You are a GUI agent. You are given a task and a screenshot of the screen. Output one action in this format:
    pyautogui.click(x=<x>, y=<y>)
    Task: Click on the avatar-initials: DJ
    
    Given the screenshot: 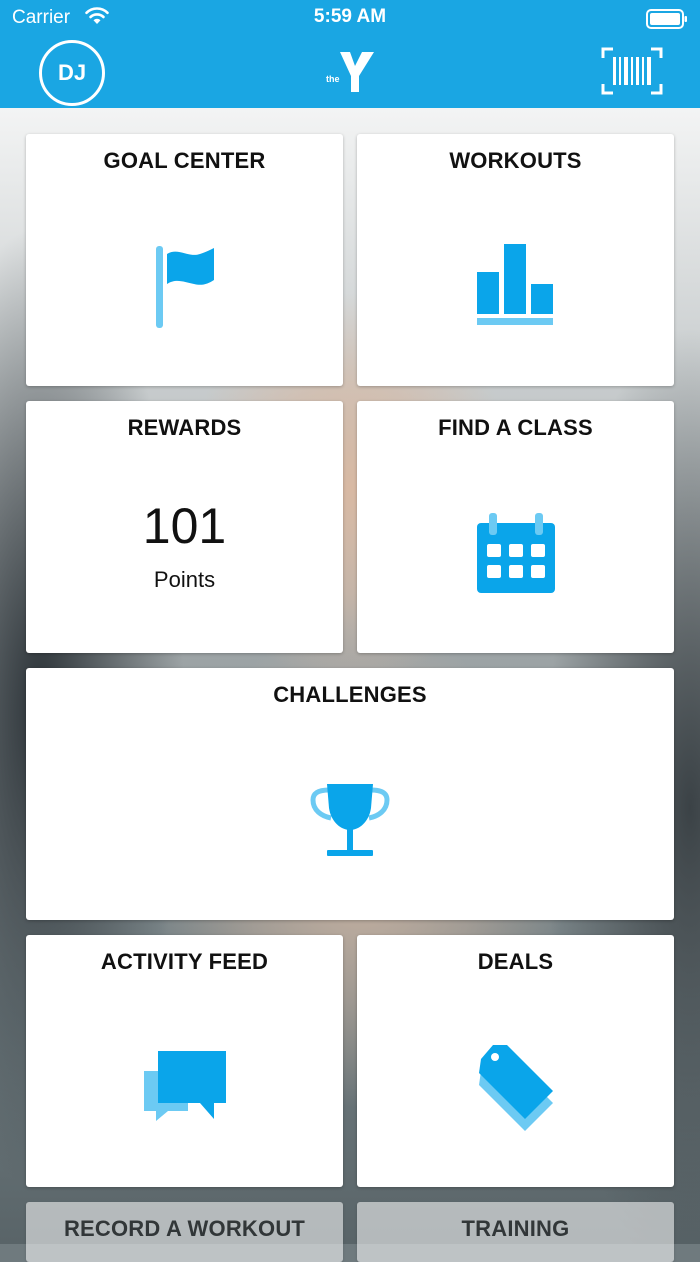 What is the action you would take?
    pyautogui.click(x=72, y=72)
    